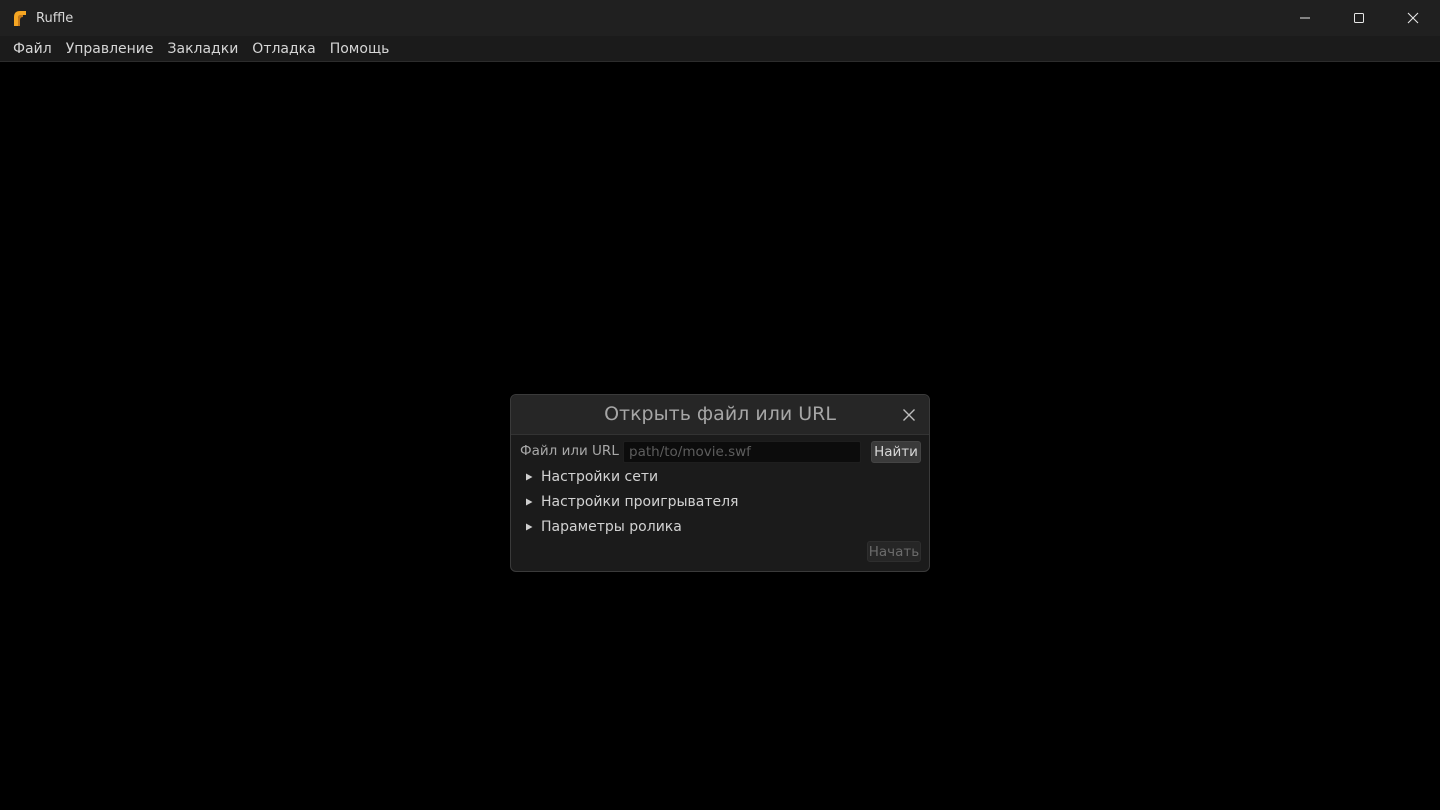 This screenshot has width=1440, height=810. I want to click on menu-bar: Файл Управление Закладки Отладка Помощь, so click(720, 49).